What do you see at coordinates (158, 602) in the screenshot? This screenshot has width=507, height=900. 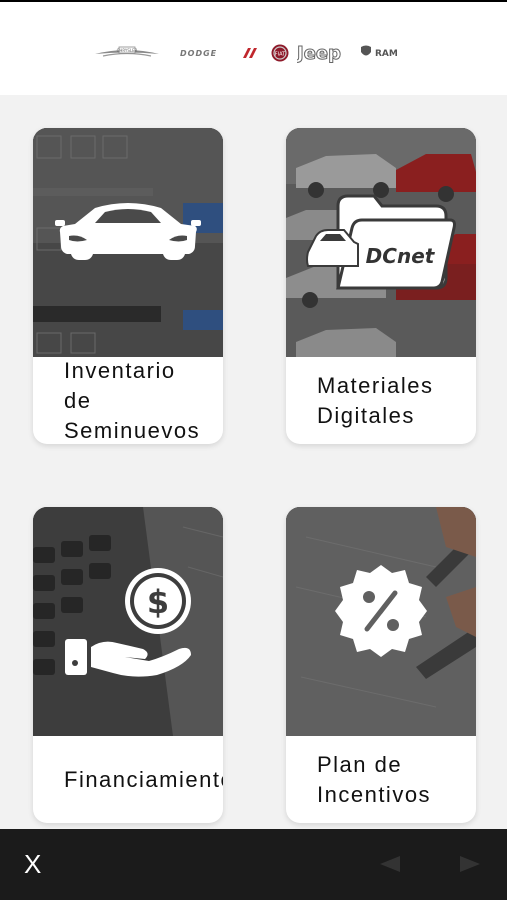 I see `dollar-text: $` at bounding box center [158, 602].